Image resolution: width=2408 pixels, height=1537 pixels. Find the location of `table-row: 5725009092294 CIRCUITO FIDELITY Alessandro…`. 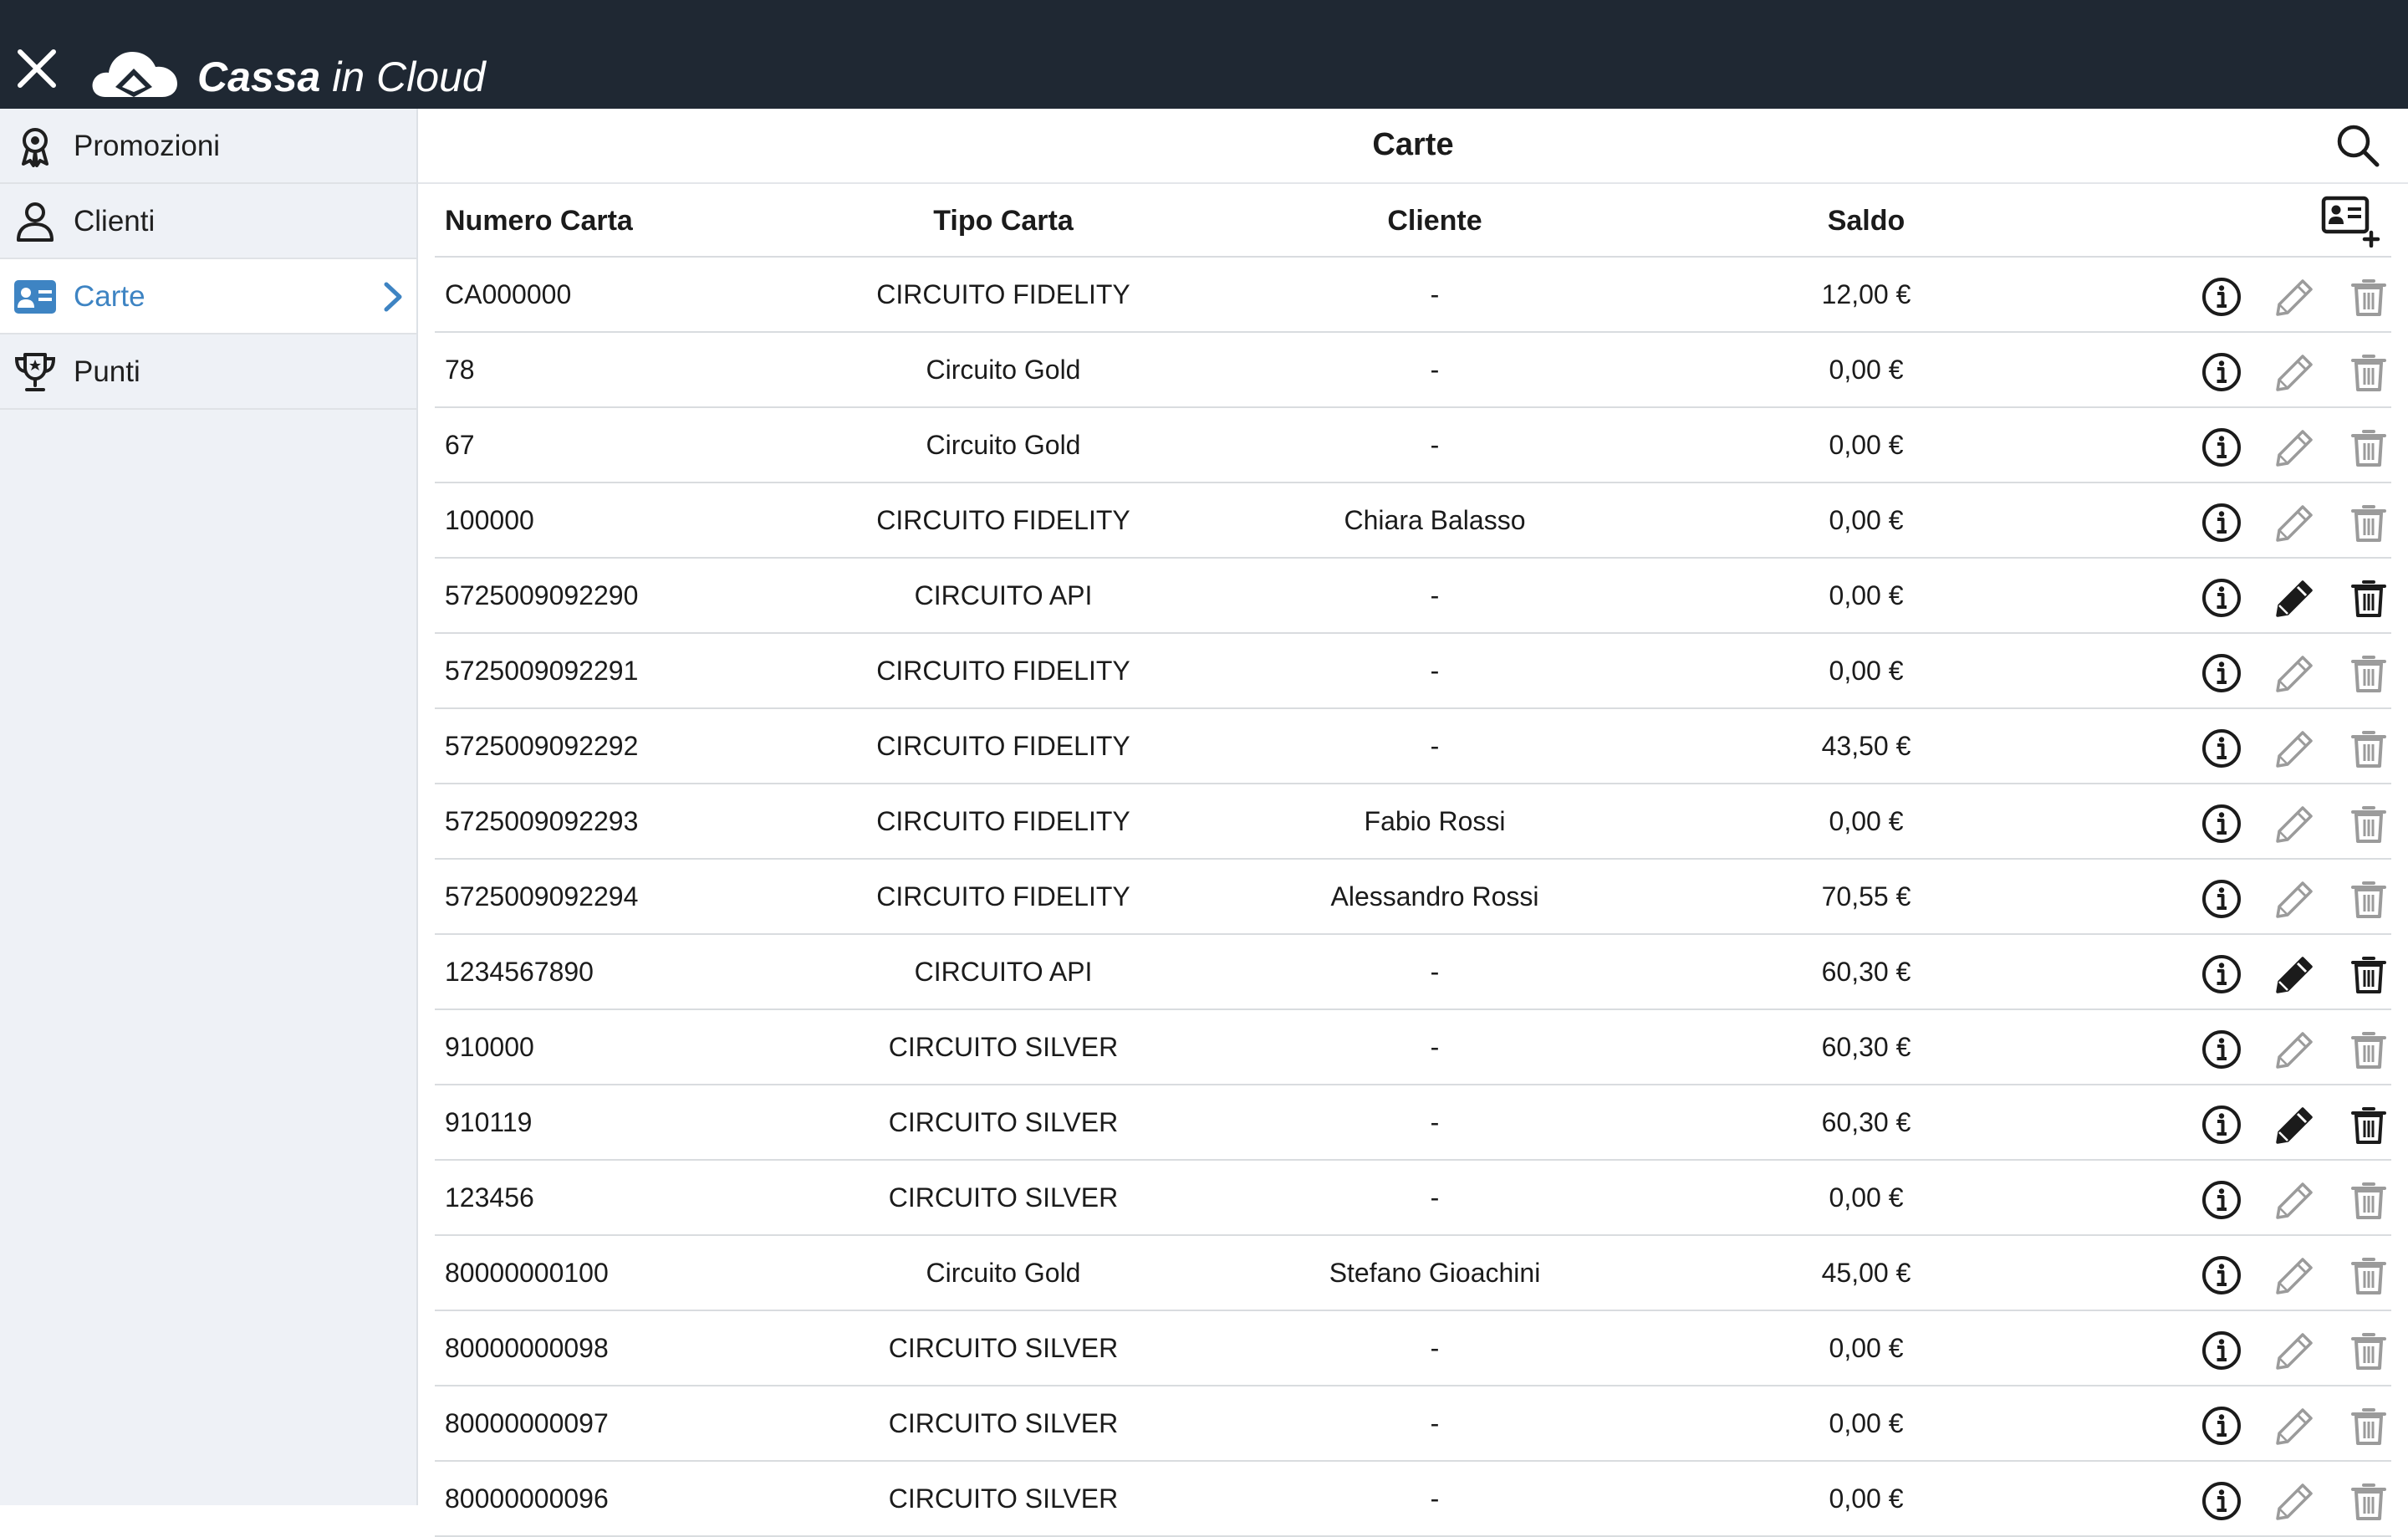

table-row: 5725009092294 CIRCUITO FIDELITY Alessandro… is located at coordinates (1413, 897).